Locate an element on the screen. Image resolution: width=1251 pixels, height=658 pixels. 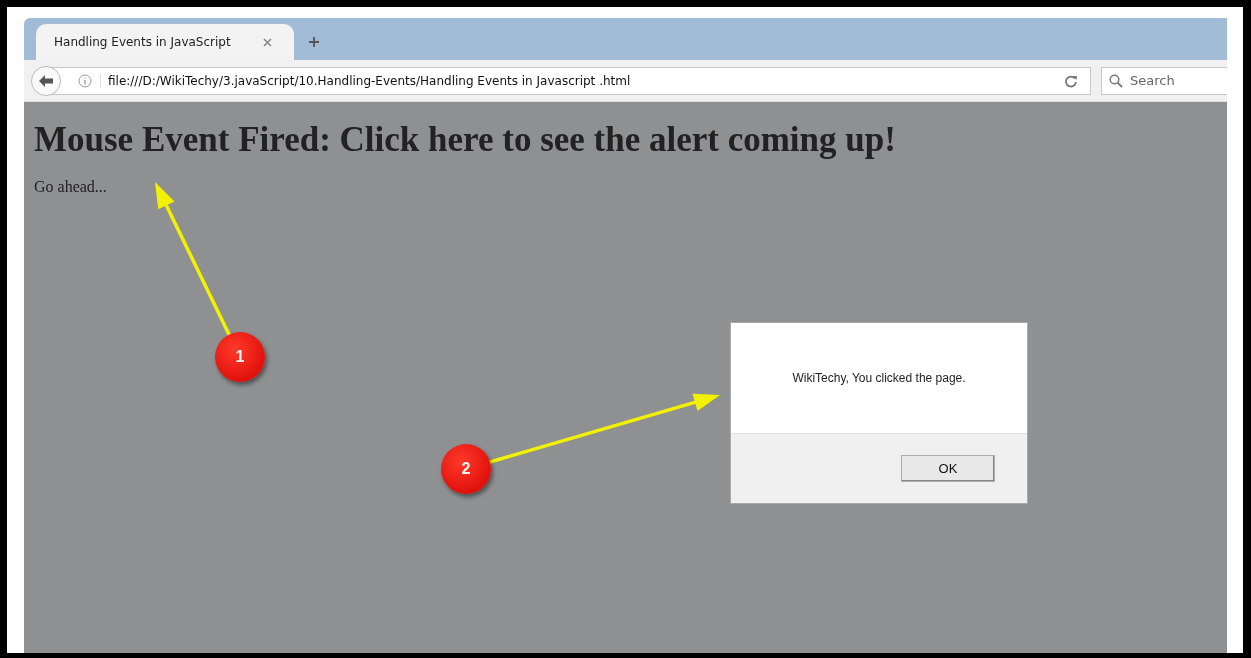
ok-button: OK is located at coordinates (948, 468).